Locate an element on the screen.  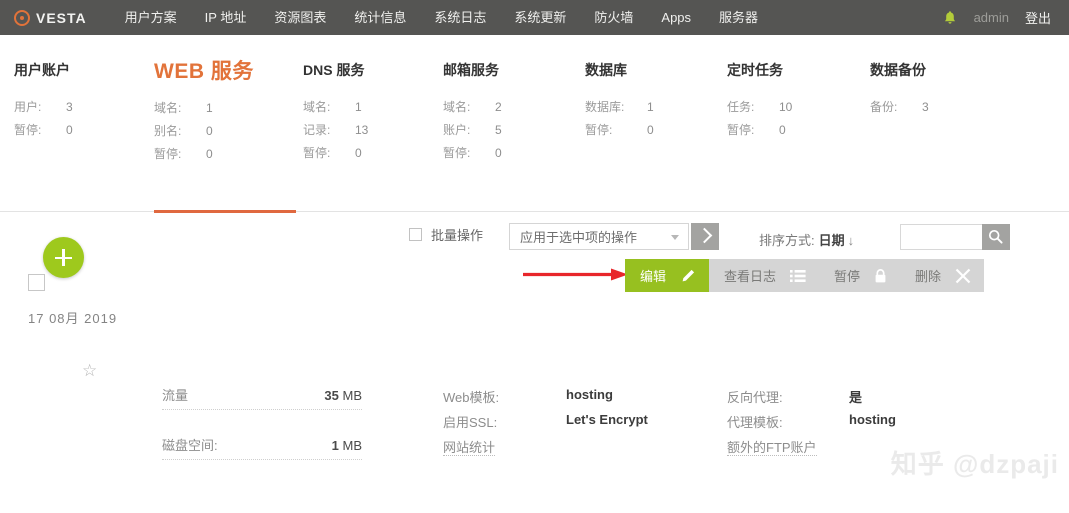
apply-bulk-action-button is located at coordinates (705, 236).